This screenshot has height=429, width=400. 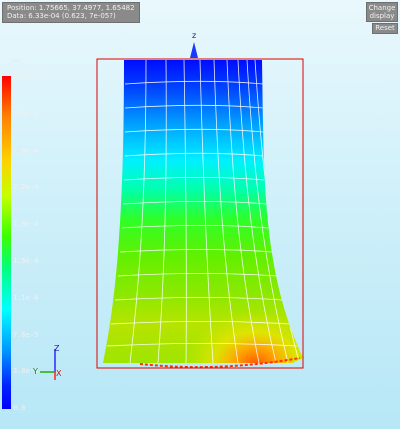 I want to click on triad-x-label: X, so click(x=59, y=373).